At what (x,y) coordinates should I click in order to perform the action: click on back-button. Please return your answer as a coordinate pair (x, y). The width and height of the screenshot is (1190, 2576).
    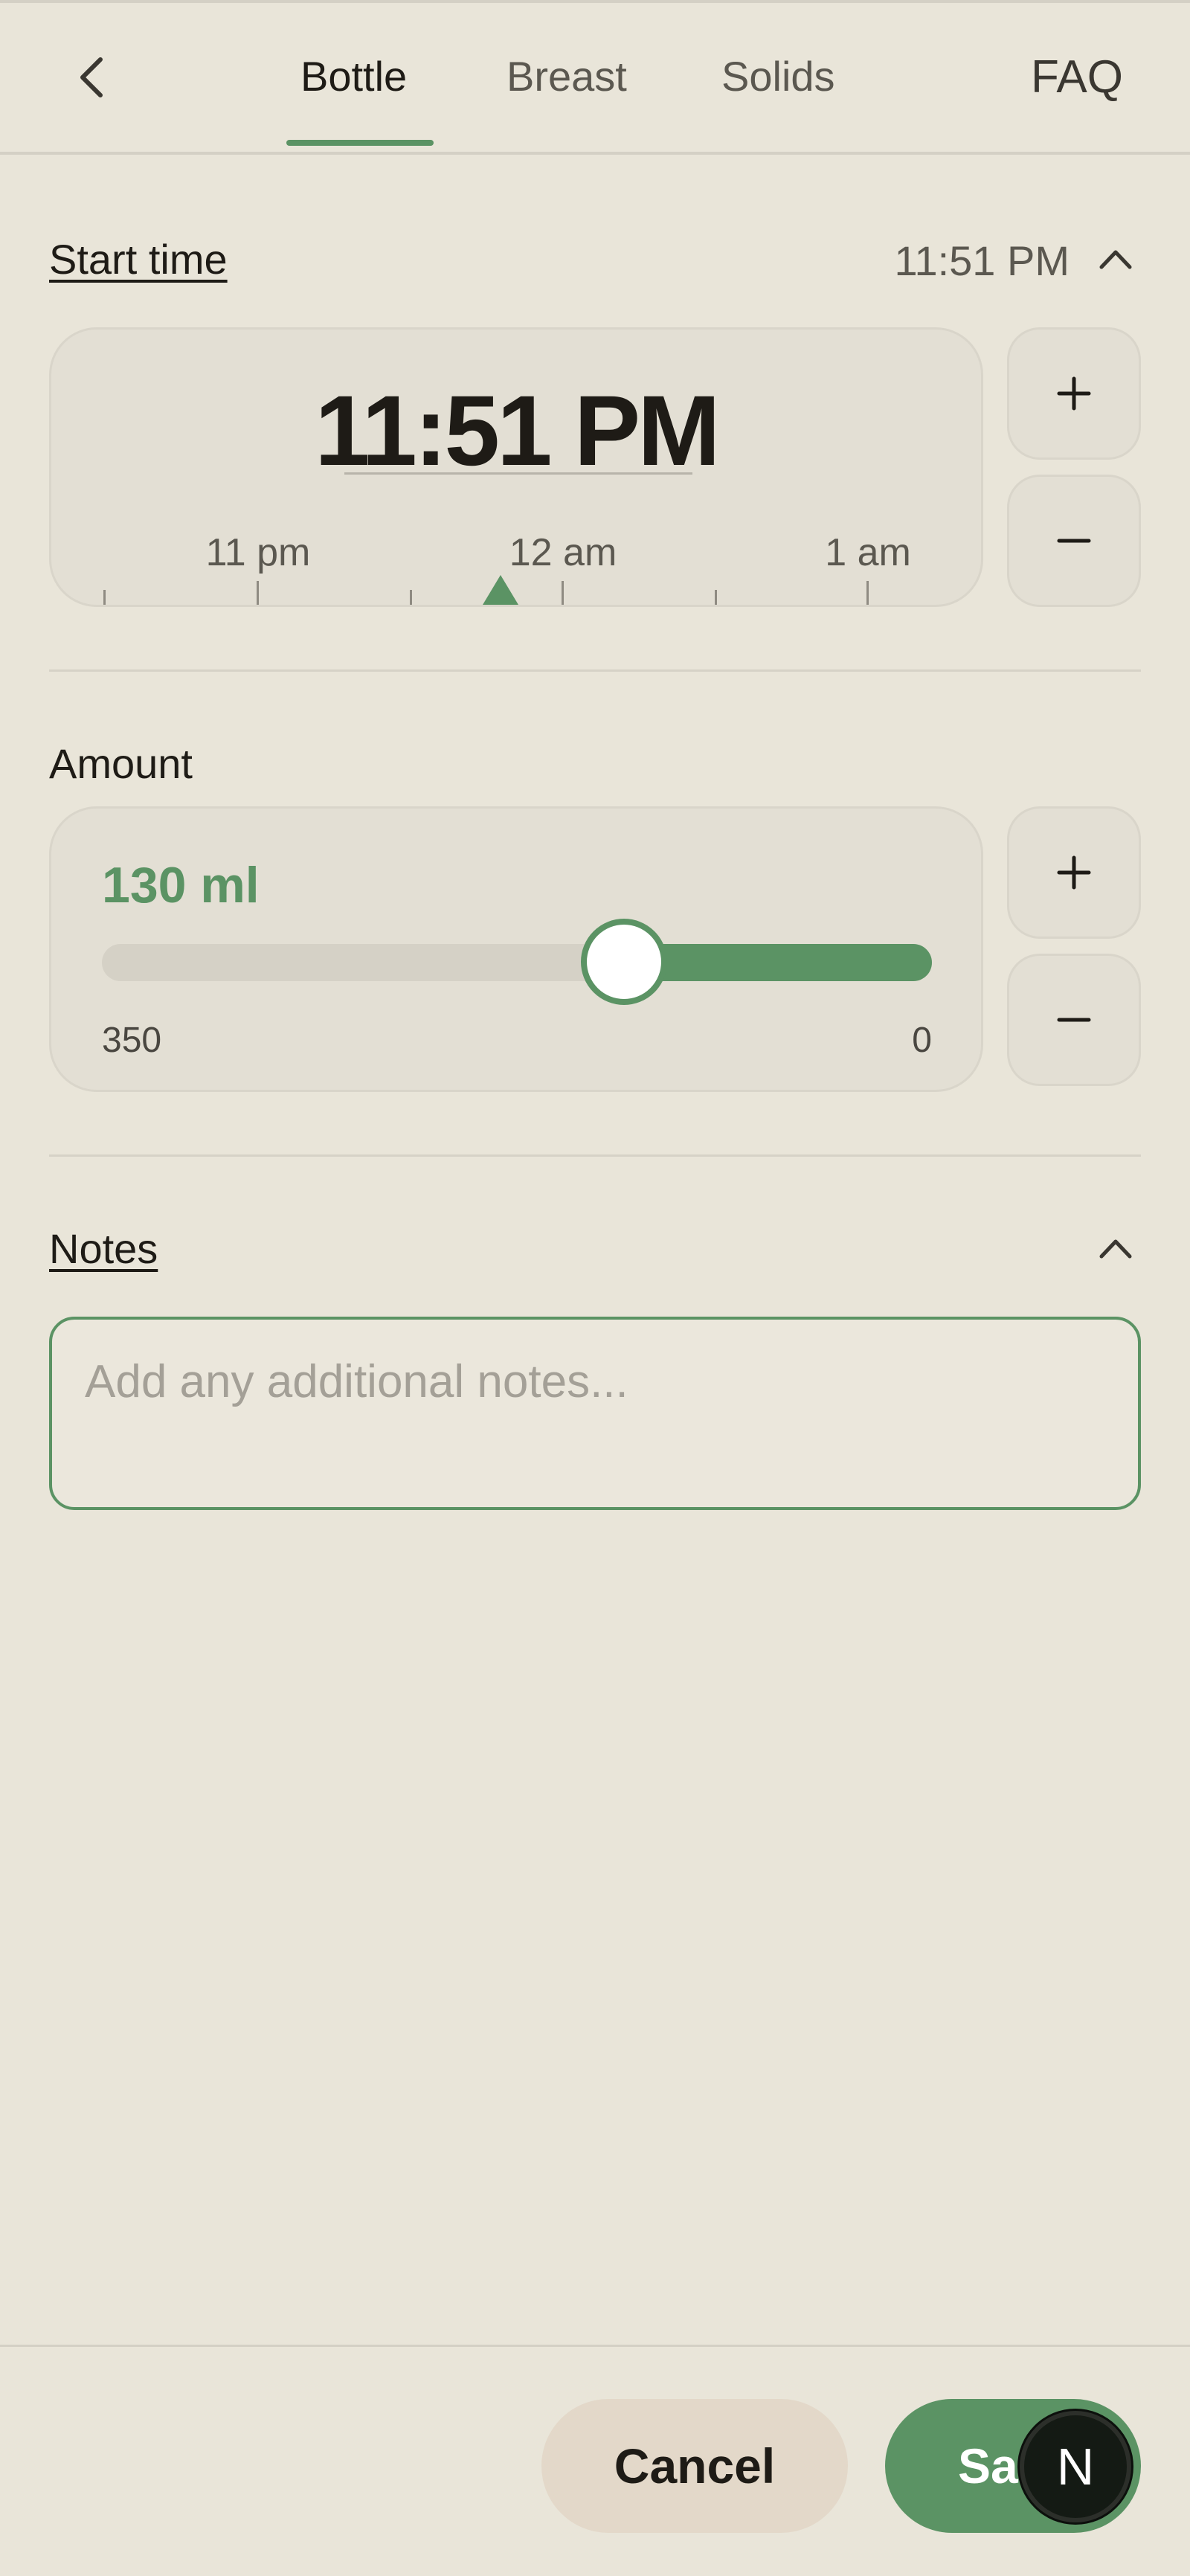
    Looking at the image, I should click on (91, 77).